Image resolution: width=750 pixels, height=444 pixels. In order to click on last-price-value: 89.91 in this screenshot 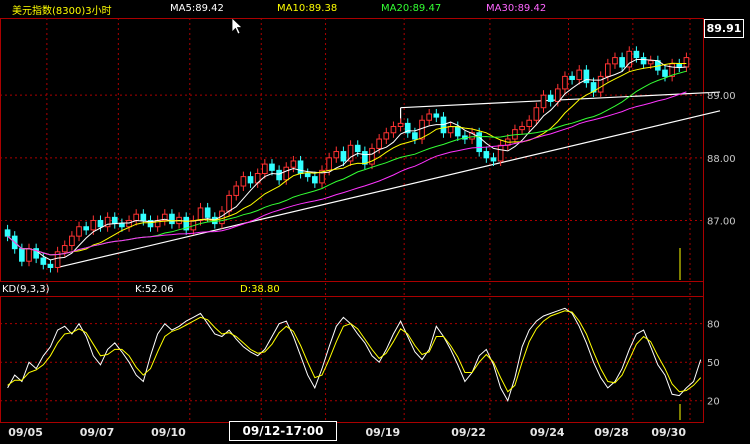, I will do `click(724, 28)`.